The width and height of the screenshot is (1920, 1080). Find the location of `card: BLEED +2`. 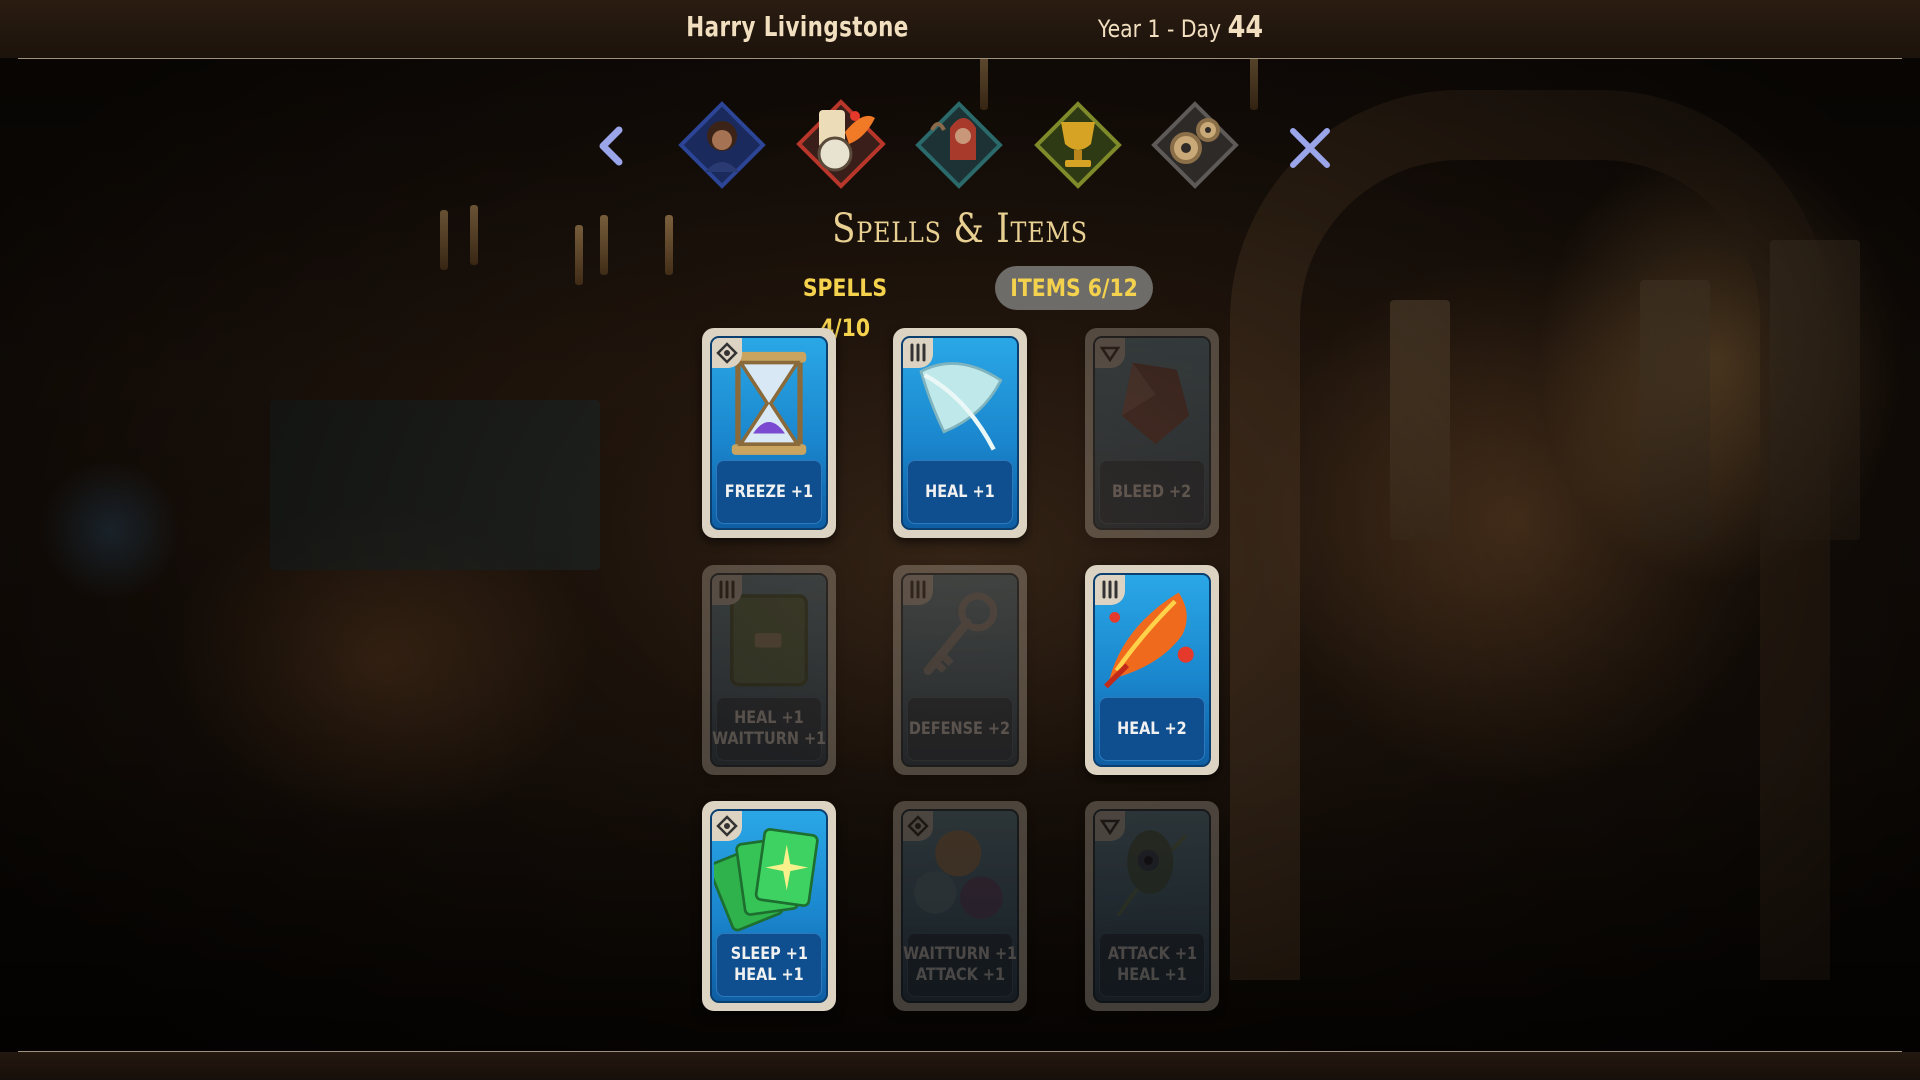

card: BLEED +2 is located at coordinates (1152, 433).